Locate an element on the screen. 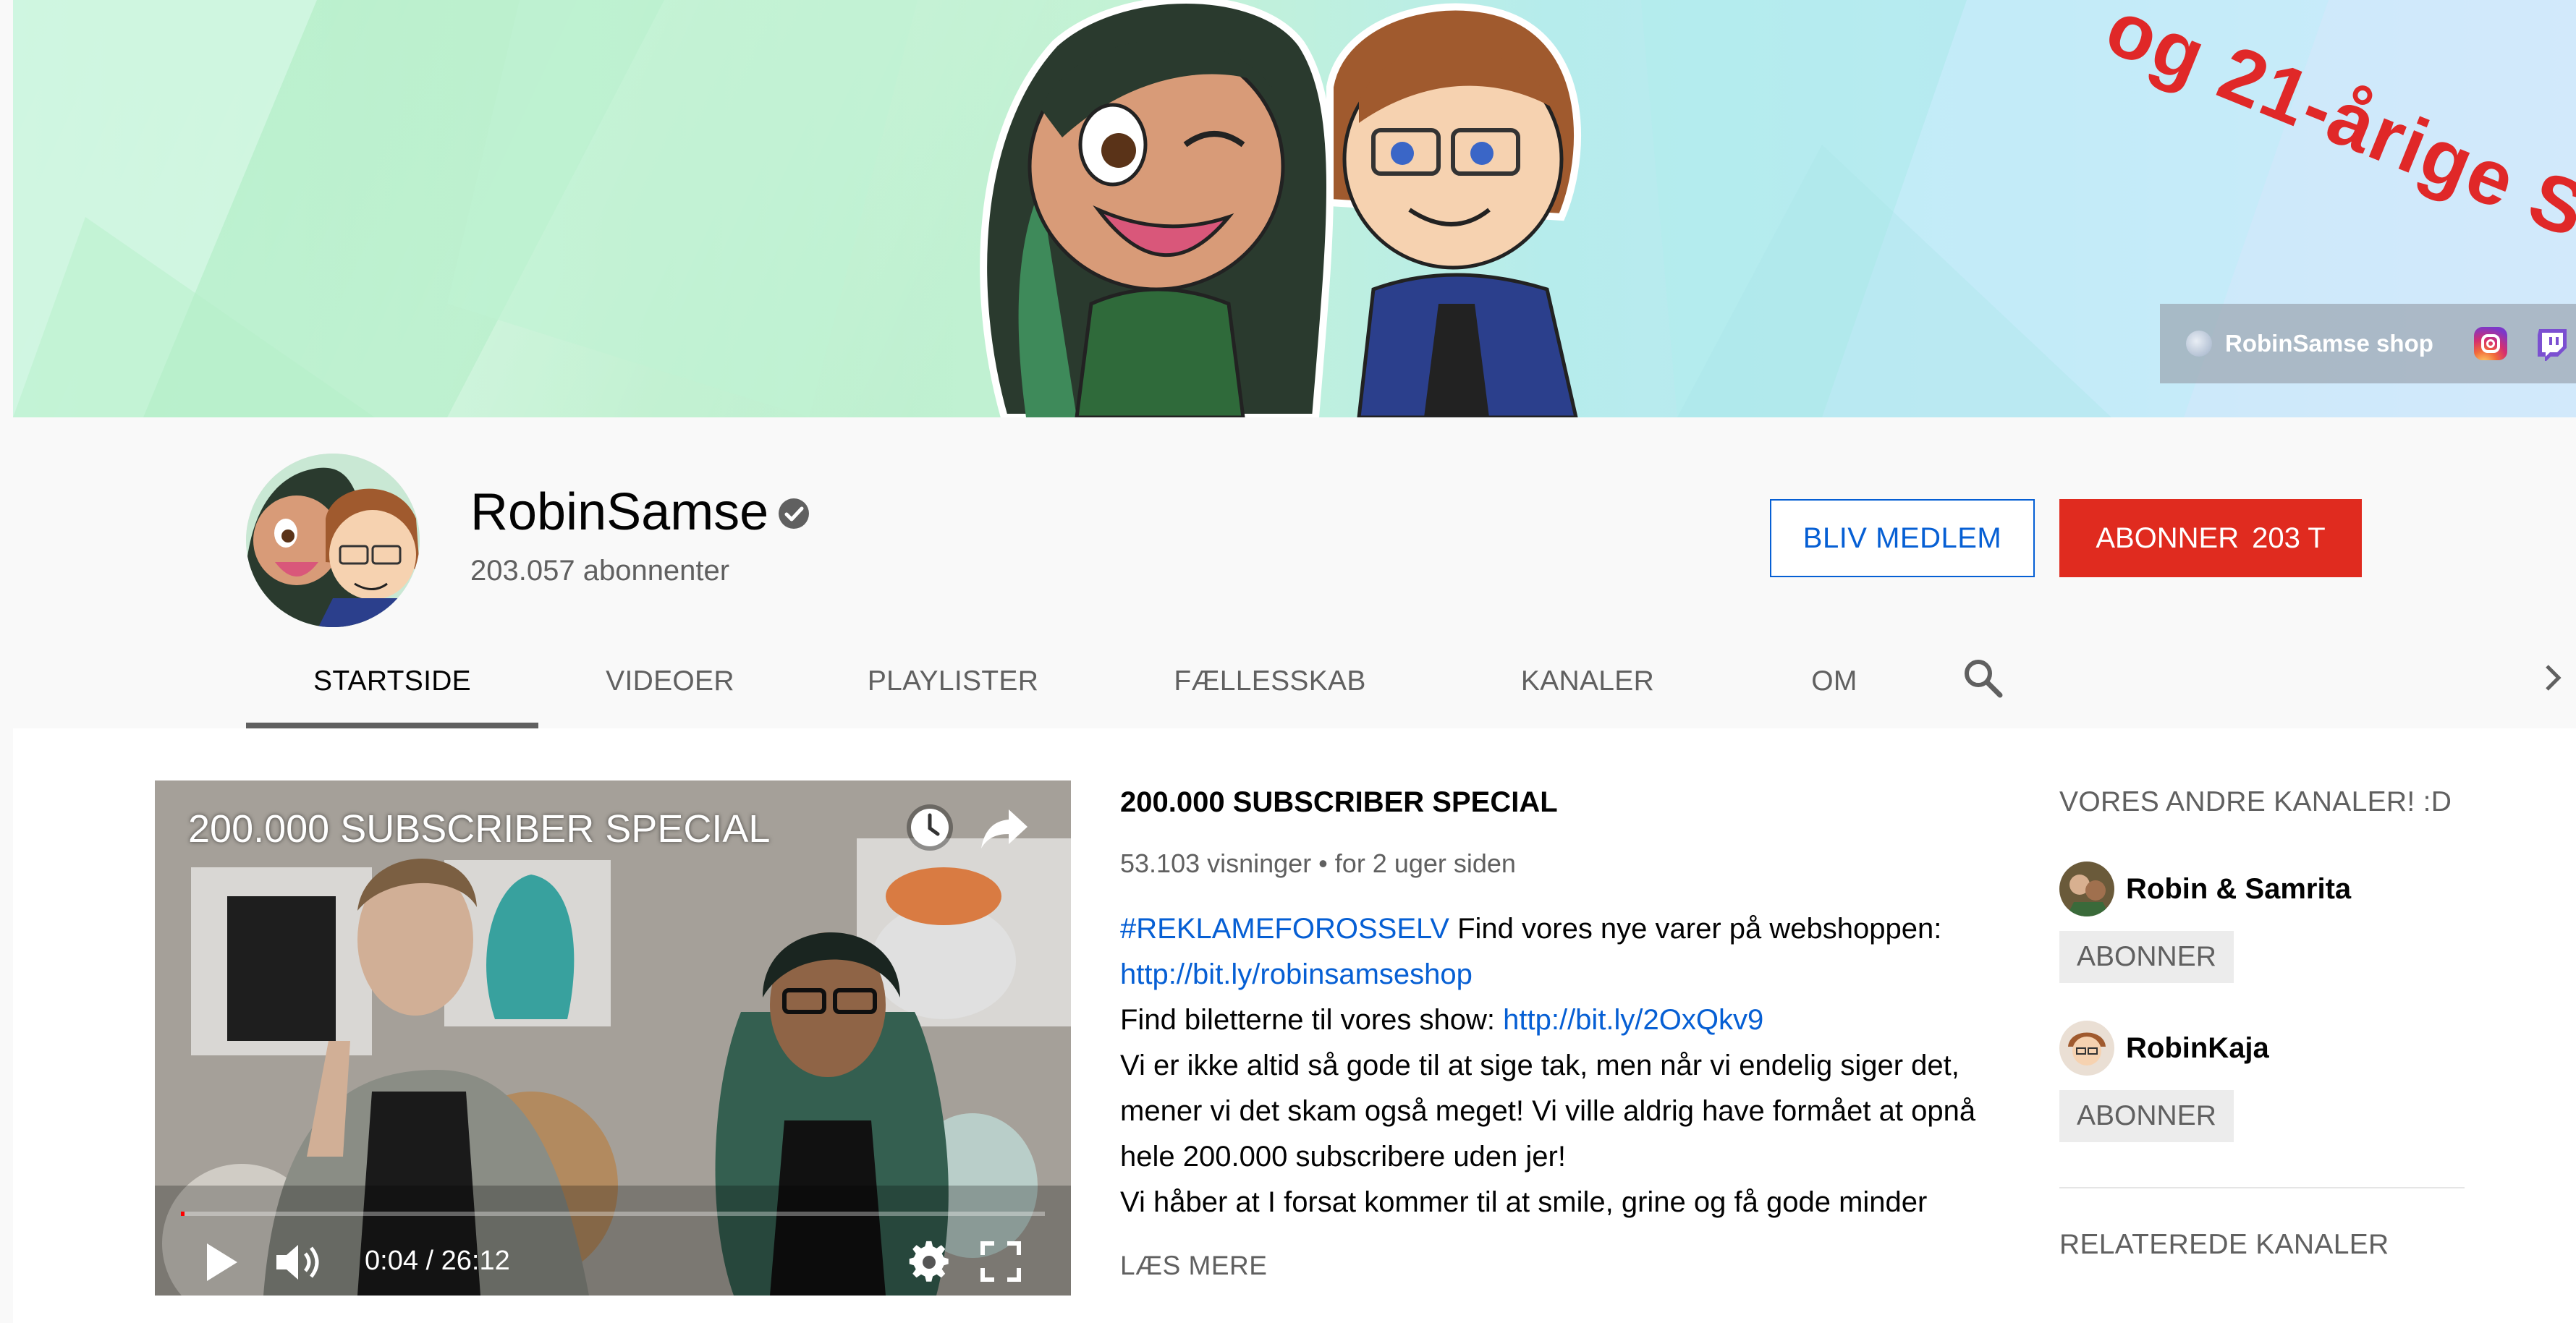 The image size is (2576, 1323). video-title: 200.000 SUBSCRIBER SPECIAL is located at coordinates (1554, 802).